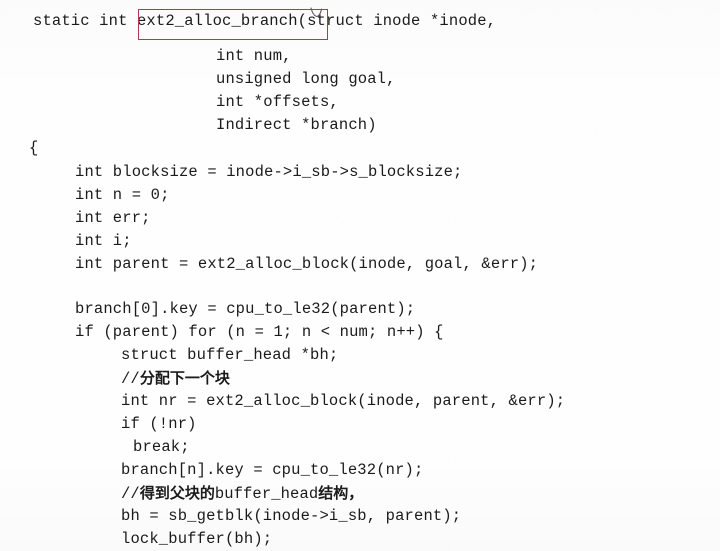 The height and width of the screenshot is (551, 720). Describe the element at coordinates (272, 470) in the screenshot. I see `code-line: branch[n].key = cpu_to_le32(nr);` at that location.